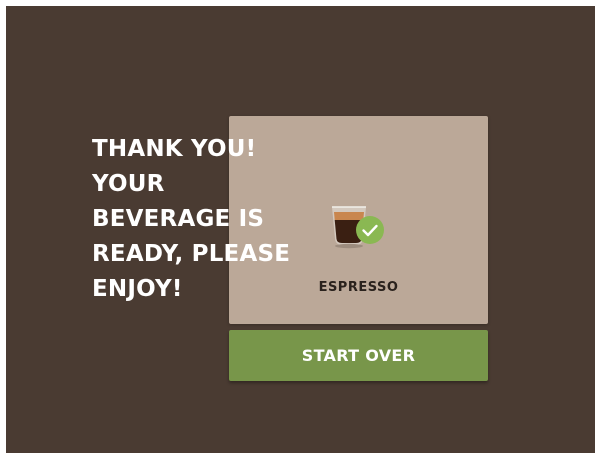  Describe the element at coordinates (128, 184) in the screenshot. I see `message-line: YOUR` at that location.